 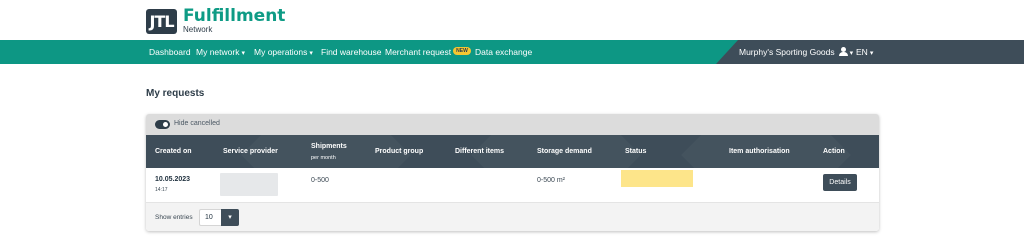 What do you see at coordinates (834, 151) in the screenshot?
I see `col-action: Action` at bounding box center [834, 151].